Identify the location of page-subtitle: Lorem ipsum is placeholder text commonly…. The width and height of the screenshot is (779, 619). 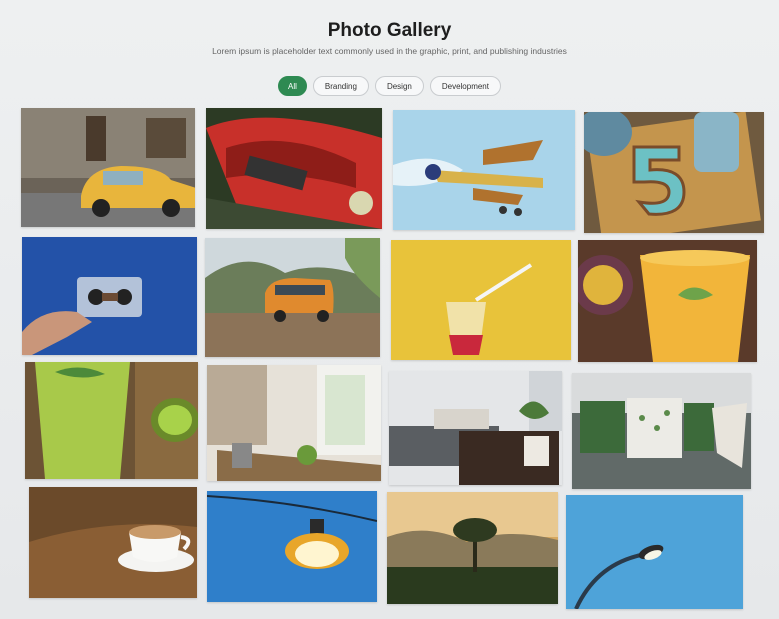
(389, 51).